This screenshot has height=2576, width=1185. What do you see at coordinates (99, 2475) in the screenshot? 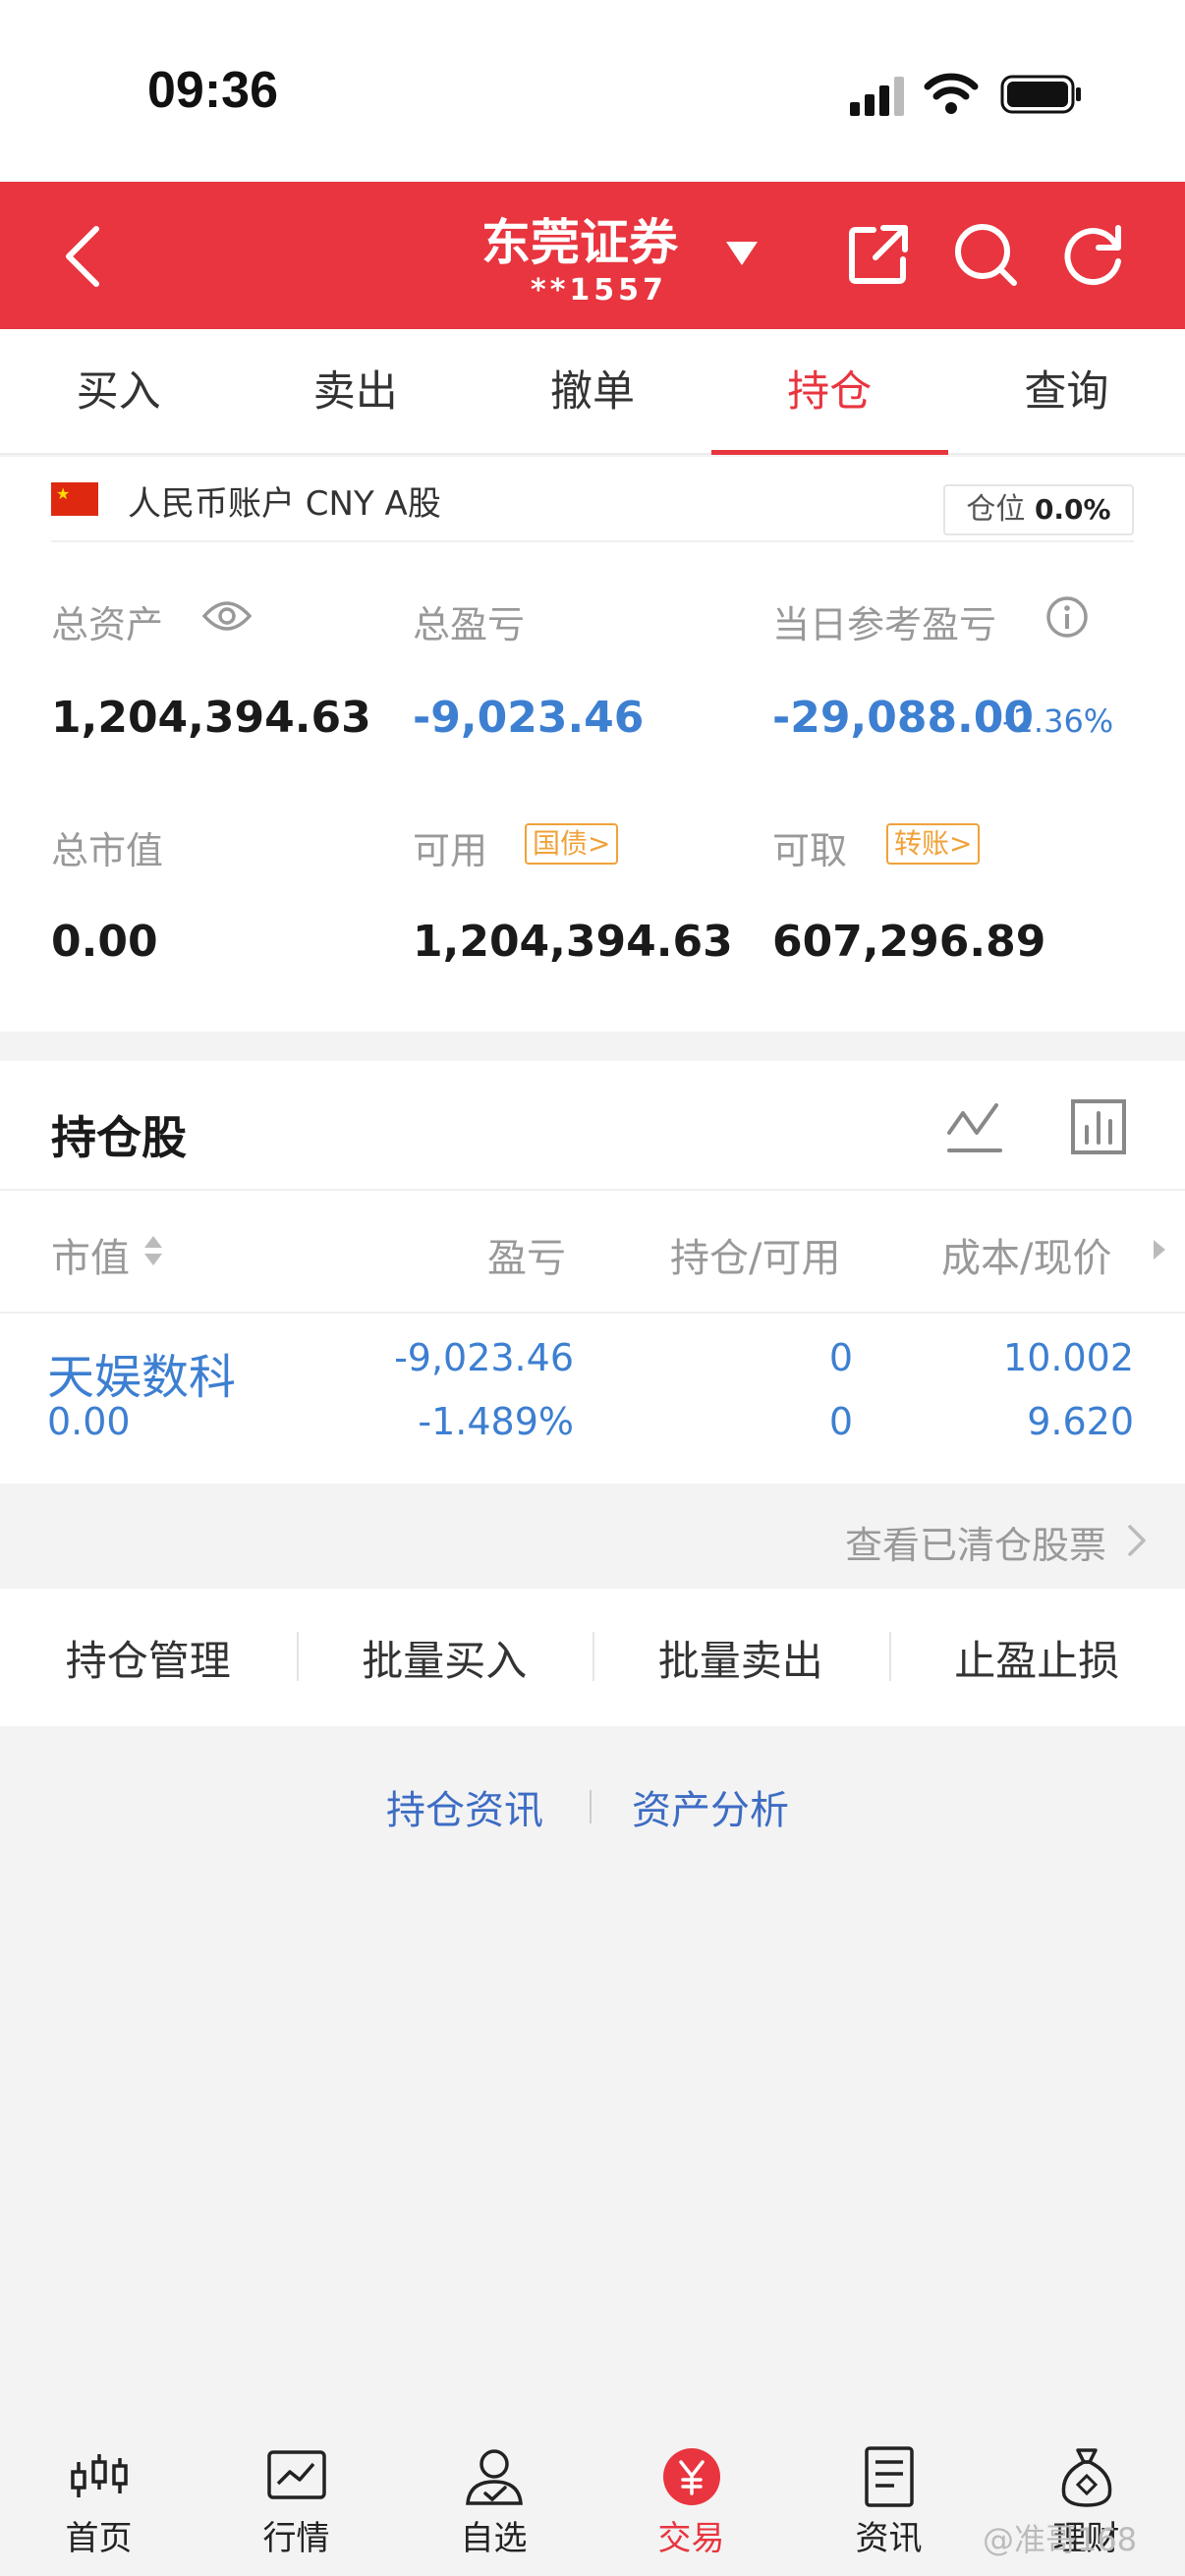
I see `candlestick-icon` at bounding box center [99, 2475].